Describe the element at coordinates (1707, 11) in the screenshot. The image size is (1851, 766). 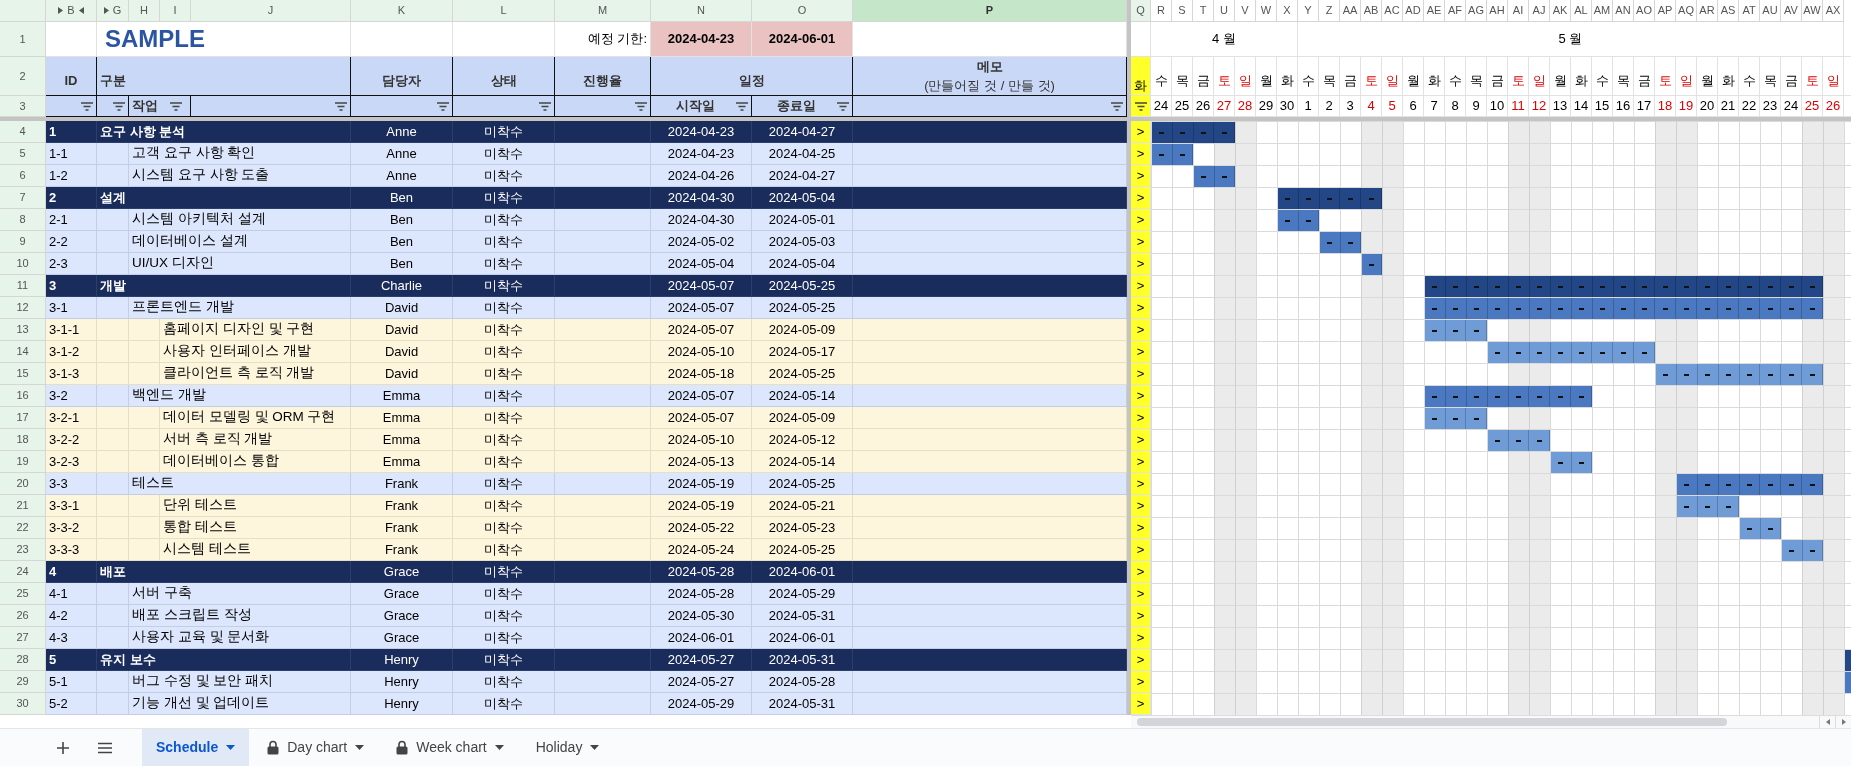
I see `column-header: AR` at that location.